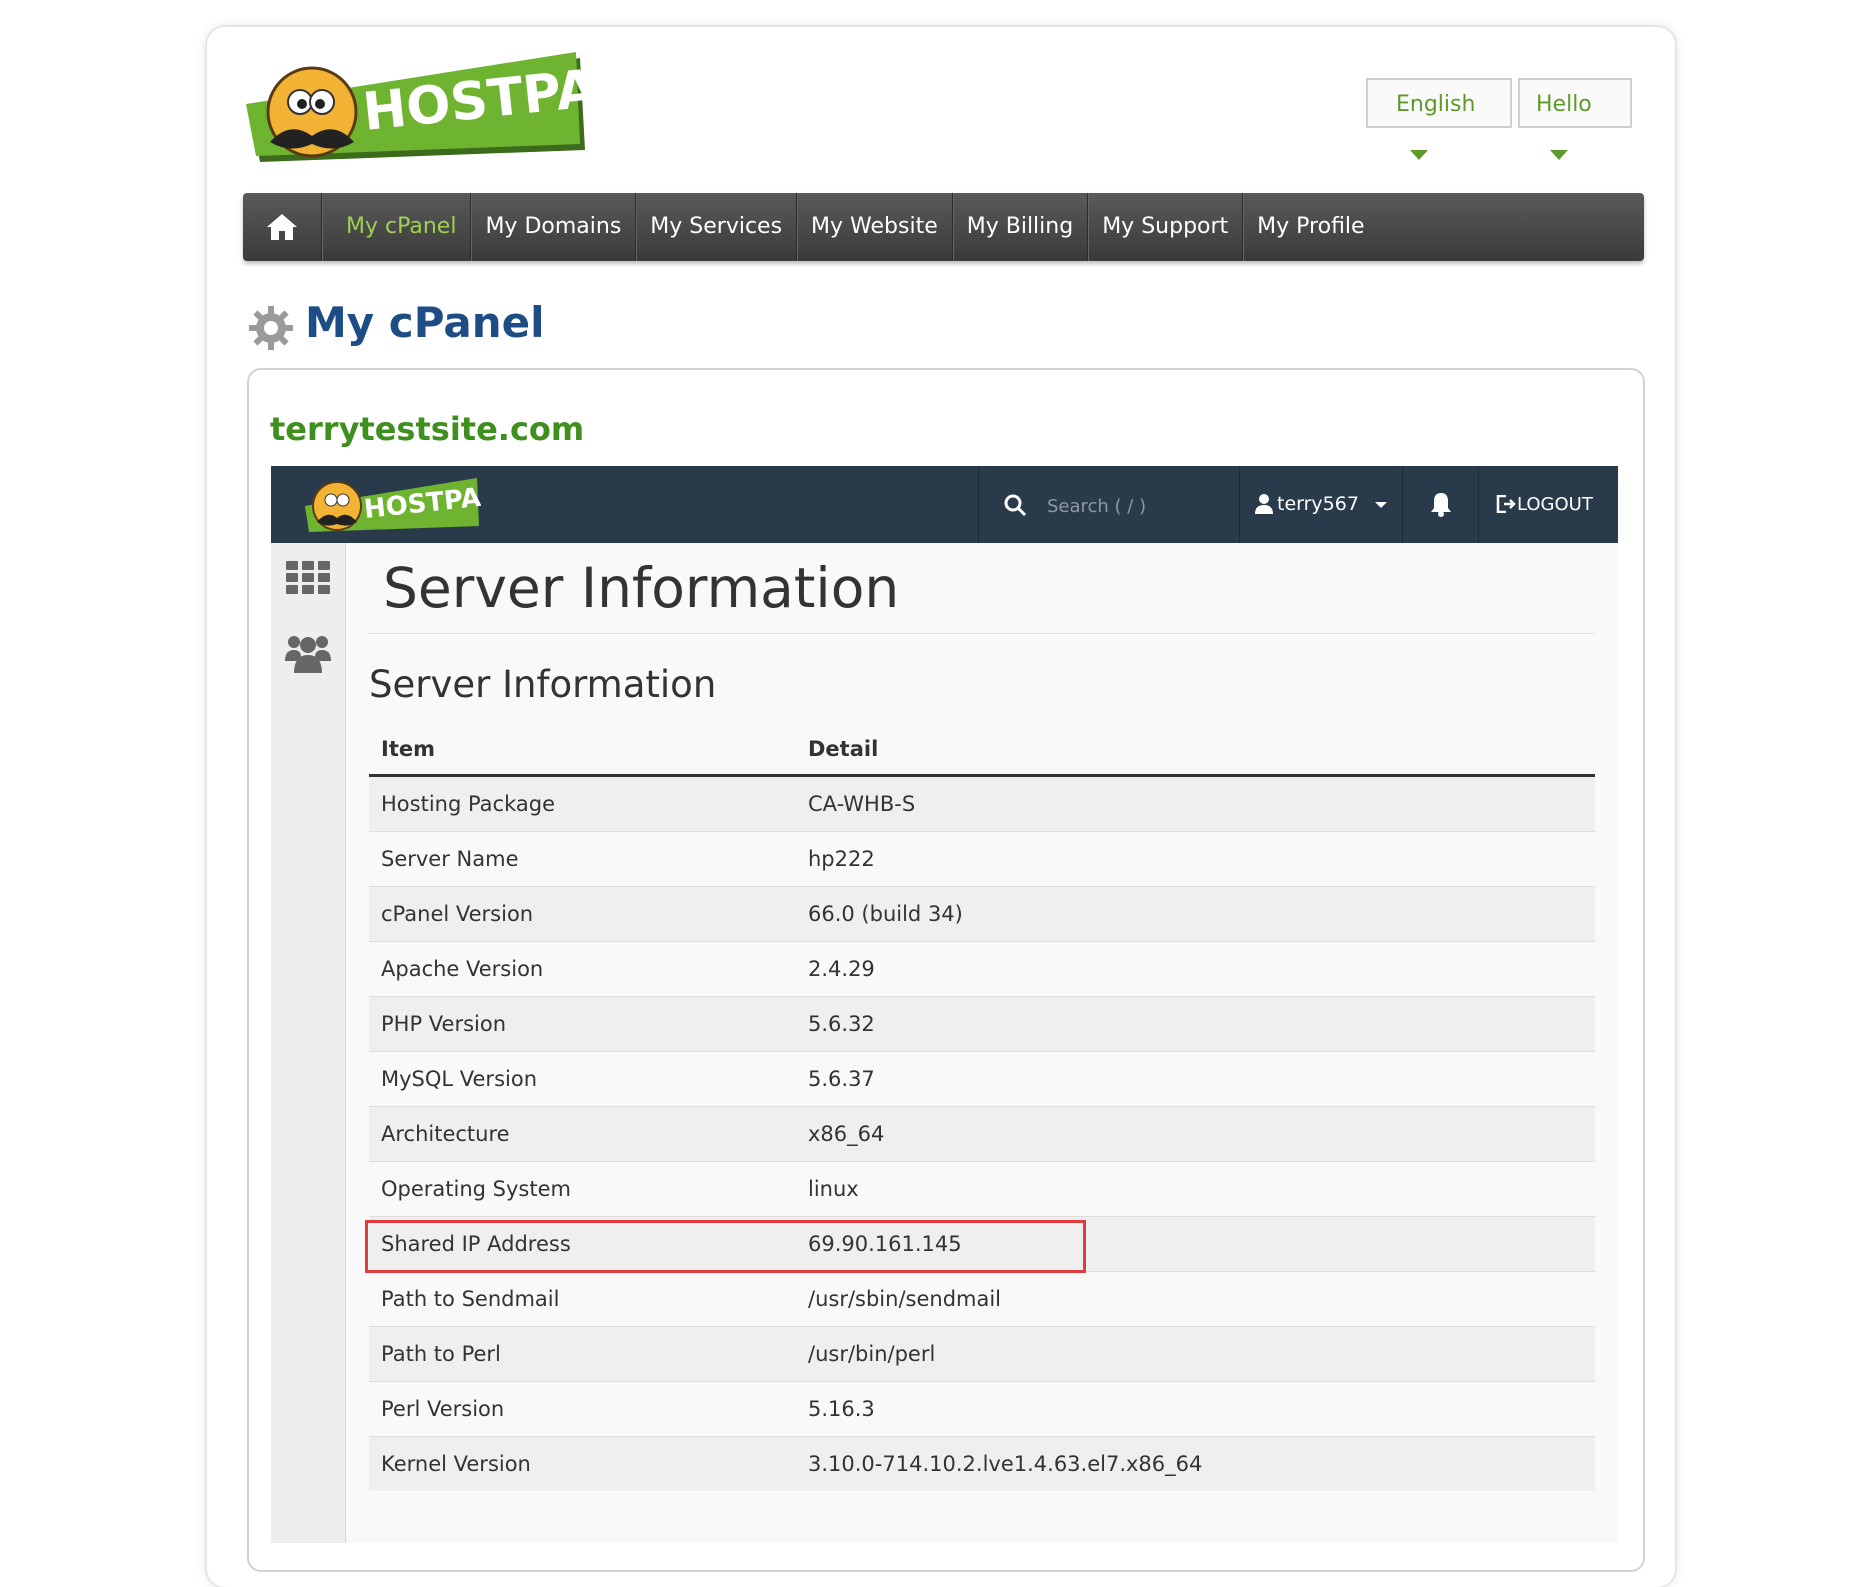 The image size is (1861, 1587). Describe the element at coordinates (1195, 1409) in the screenshot. I see `row-detail: 5.16.3` at that location.